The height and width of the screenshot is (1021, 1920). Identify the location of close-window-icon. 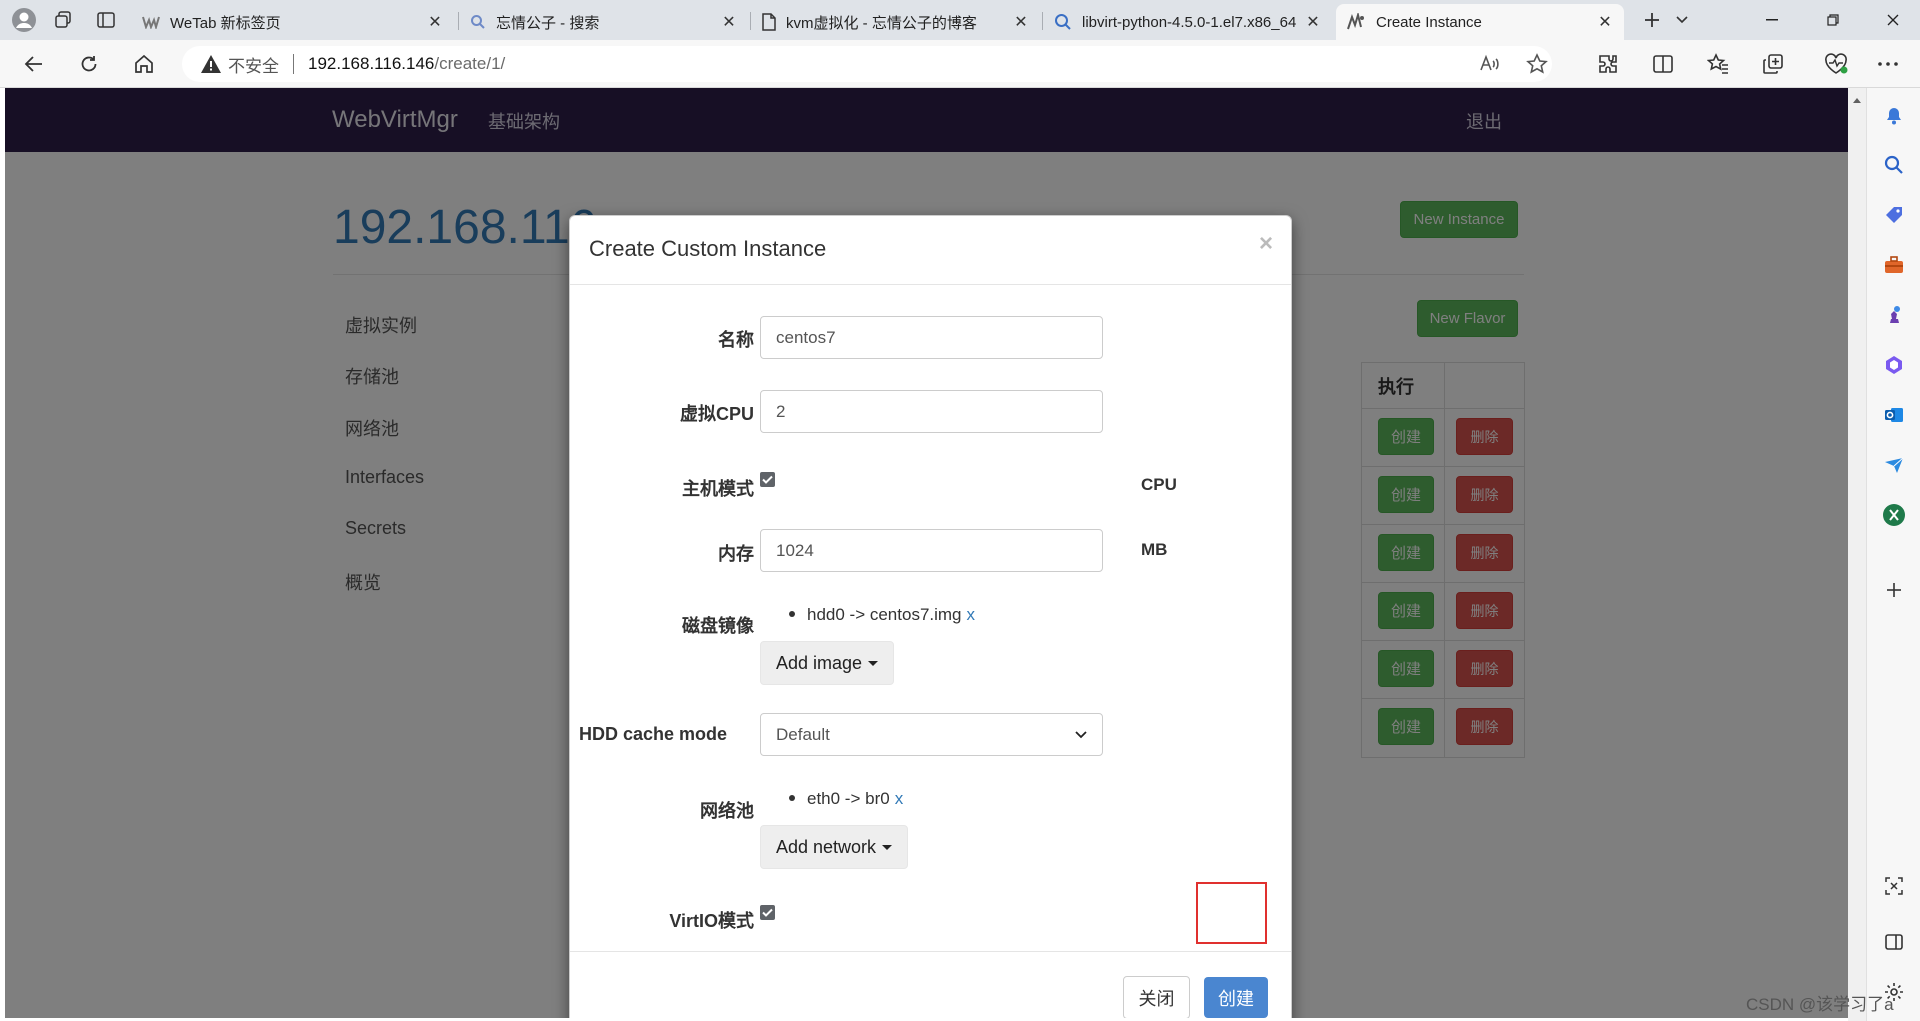
(1893, 20).